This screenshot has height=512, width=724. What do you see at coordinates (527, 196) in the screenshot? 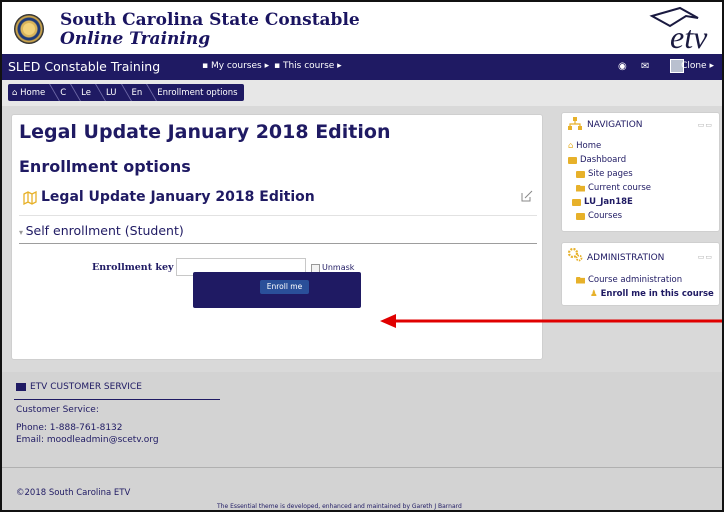
I see `edit-icon` at bounding box center [527, 196].